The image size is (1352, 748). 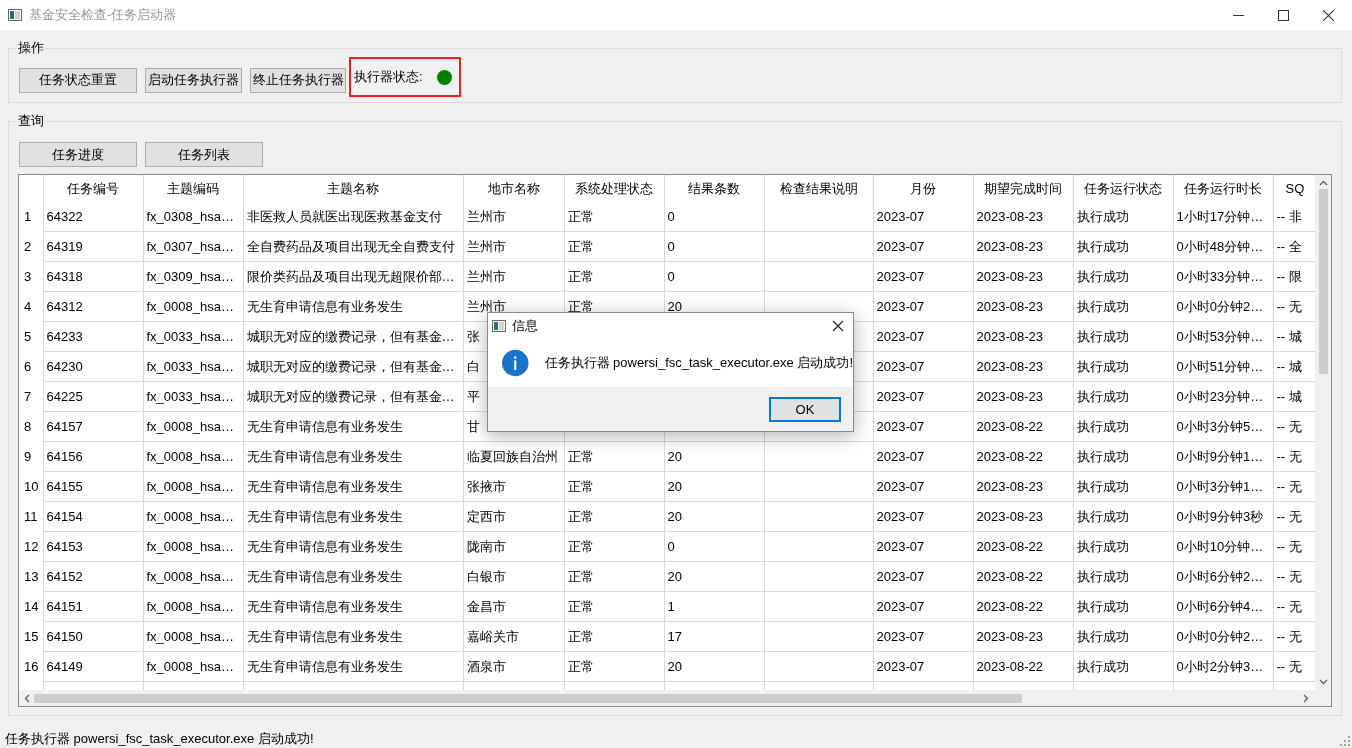 What do you see at coordinates (31, 246) in the screenshot?
I see `row-number: 2` at bounding box center [31, 246].